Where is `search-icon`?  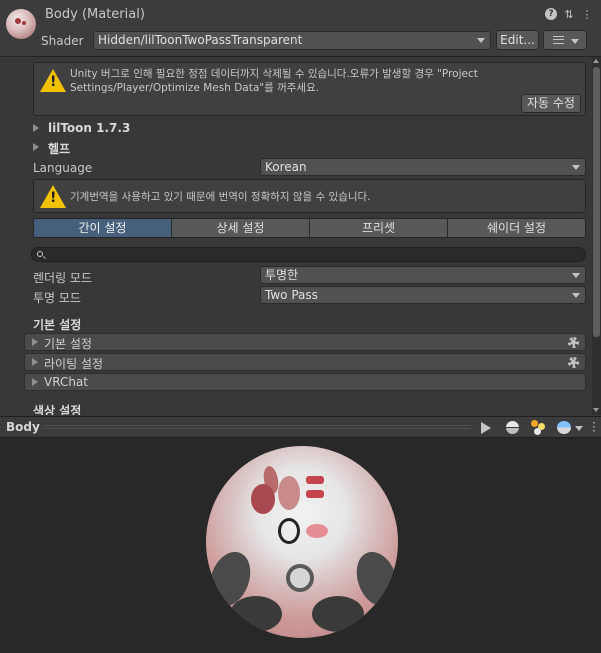 search-icon is located at coordinates (40, 254).